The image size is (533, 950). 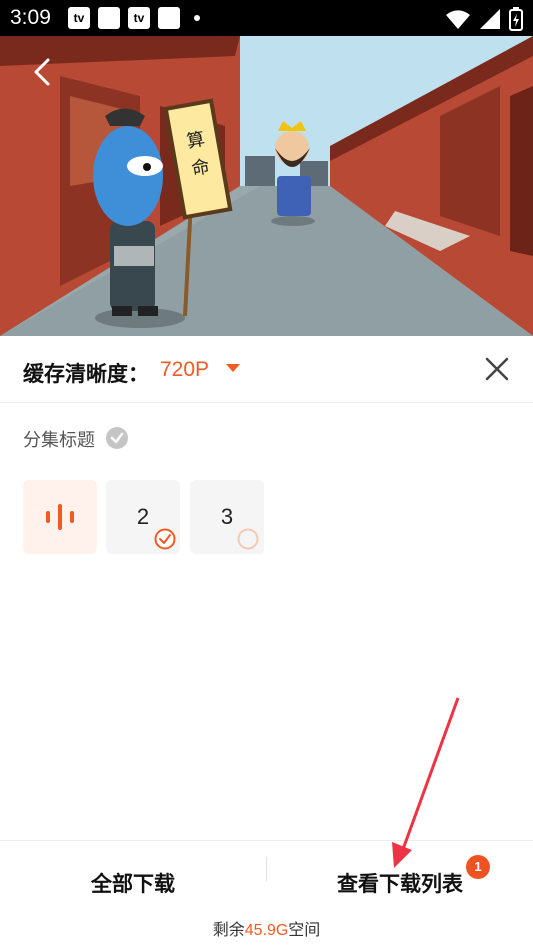 I want to click on download-count-badge: 1, so click(x=478, y=867).